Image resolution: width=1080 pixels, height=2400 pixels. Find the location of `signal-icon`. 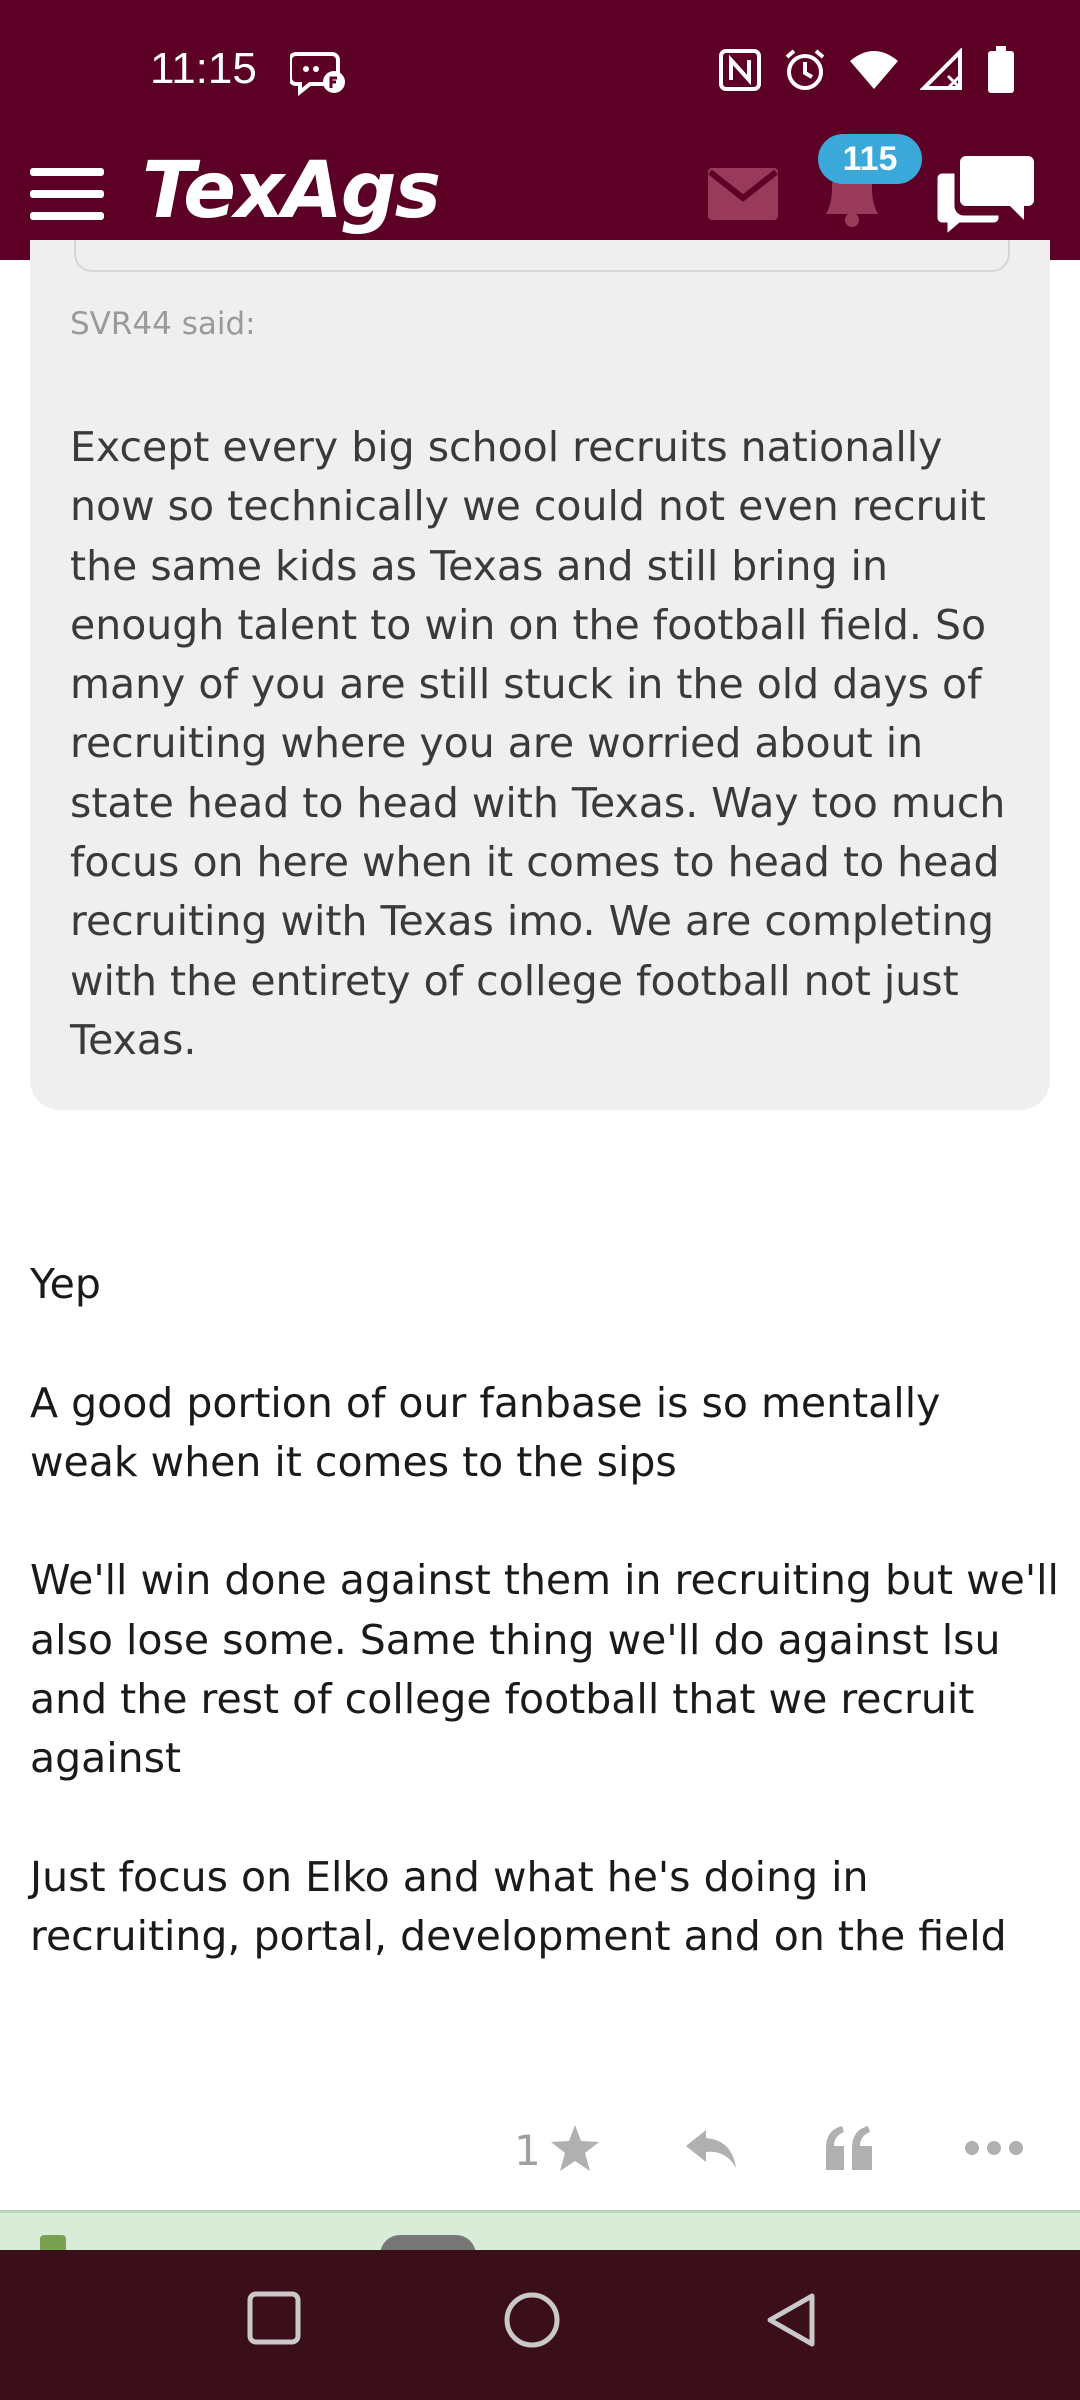

signal-icon is located at coordinates (942, 71).